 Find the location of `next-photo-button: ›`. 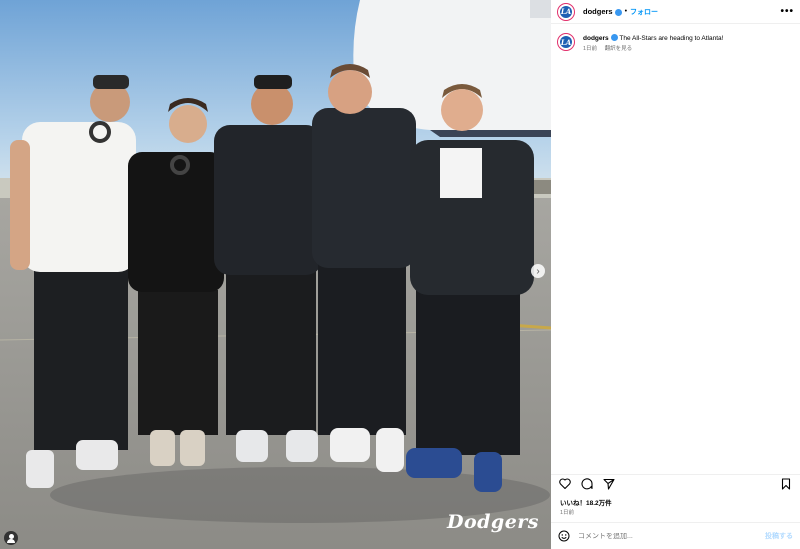

next-photo-button: › is located at coordinates (538, 271).